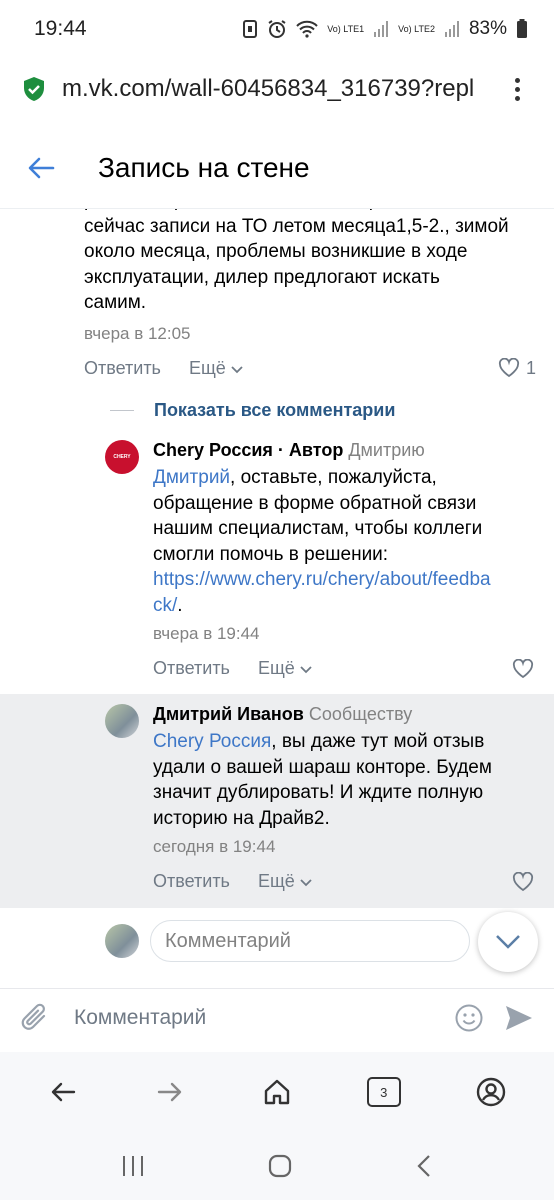 This screenshot has width=554, height=1200. What do you see at coordinates (318, 528) in the screenshot?
I see `comment-line: нашим специалистам, чтобы коллеги` at bounding box center [318, 528].